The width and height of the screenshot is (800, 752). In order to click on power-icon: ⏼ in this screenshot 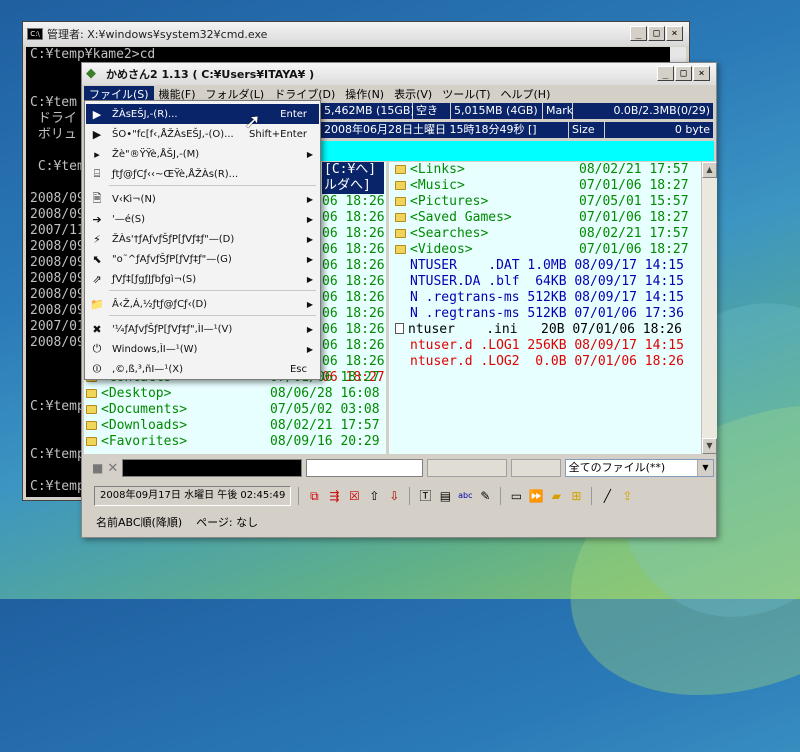, I will do `click(97, 368)`.